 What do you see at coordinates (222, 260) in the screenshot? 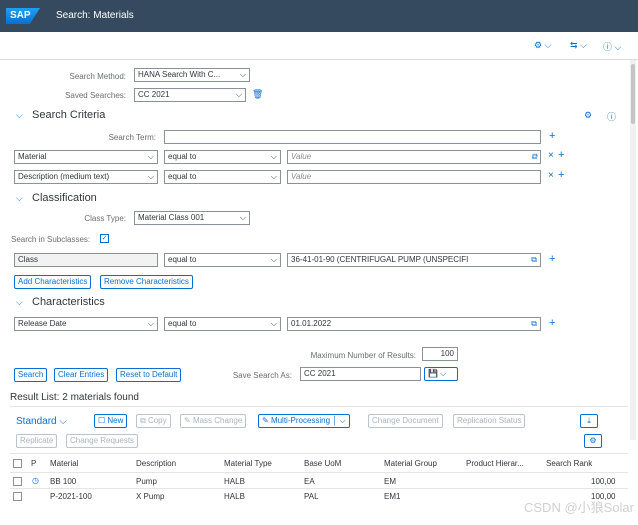
I see `class-operator-select: equal to ⌵` at bounding box center [222, 260].